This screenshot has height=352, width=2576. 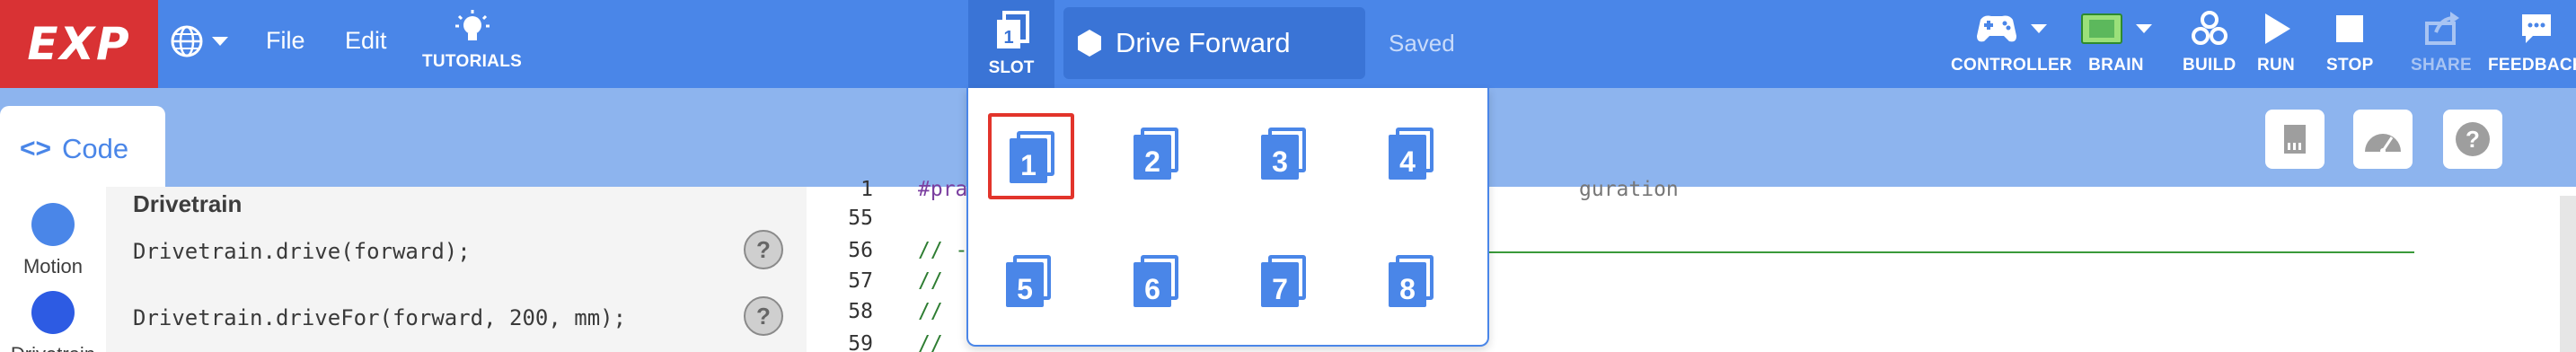 I want to click on help-icon: ?, so click(x=2473, y=139).